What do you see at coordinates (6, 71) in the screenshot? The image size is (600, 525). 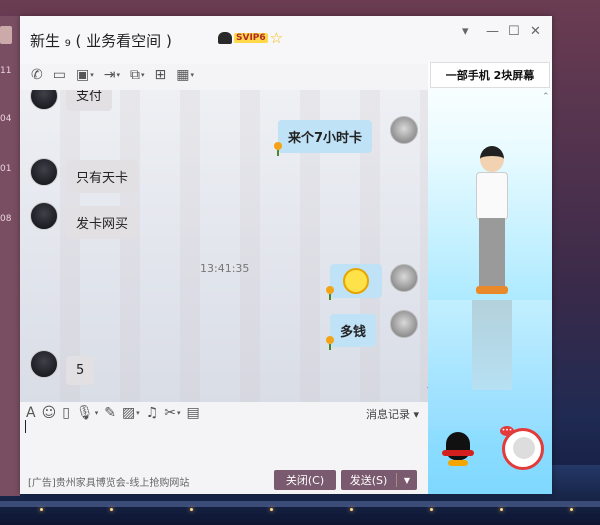 I see `background-label: 11` at bounding box center [6, 71].